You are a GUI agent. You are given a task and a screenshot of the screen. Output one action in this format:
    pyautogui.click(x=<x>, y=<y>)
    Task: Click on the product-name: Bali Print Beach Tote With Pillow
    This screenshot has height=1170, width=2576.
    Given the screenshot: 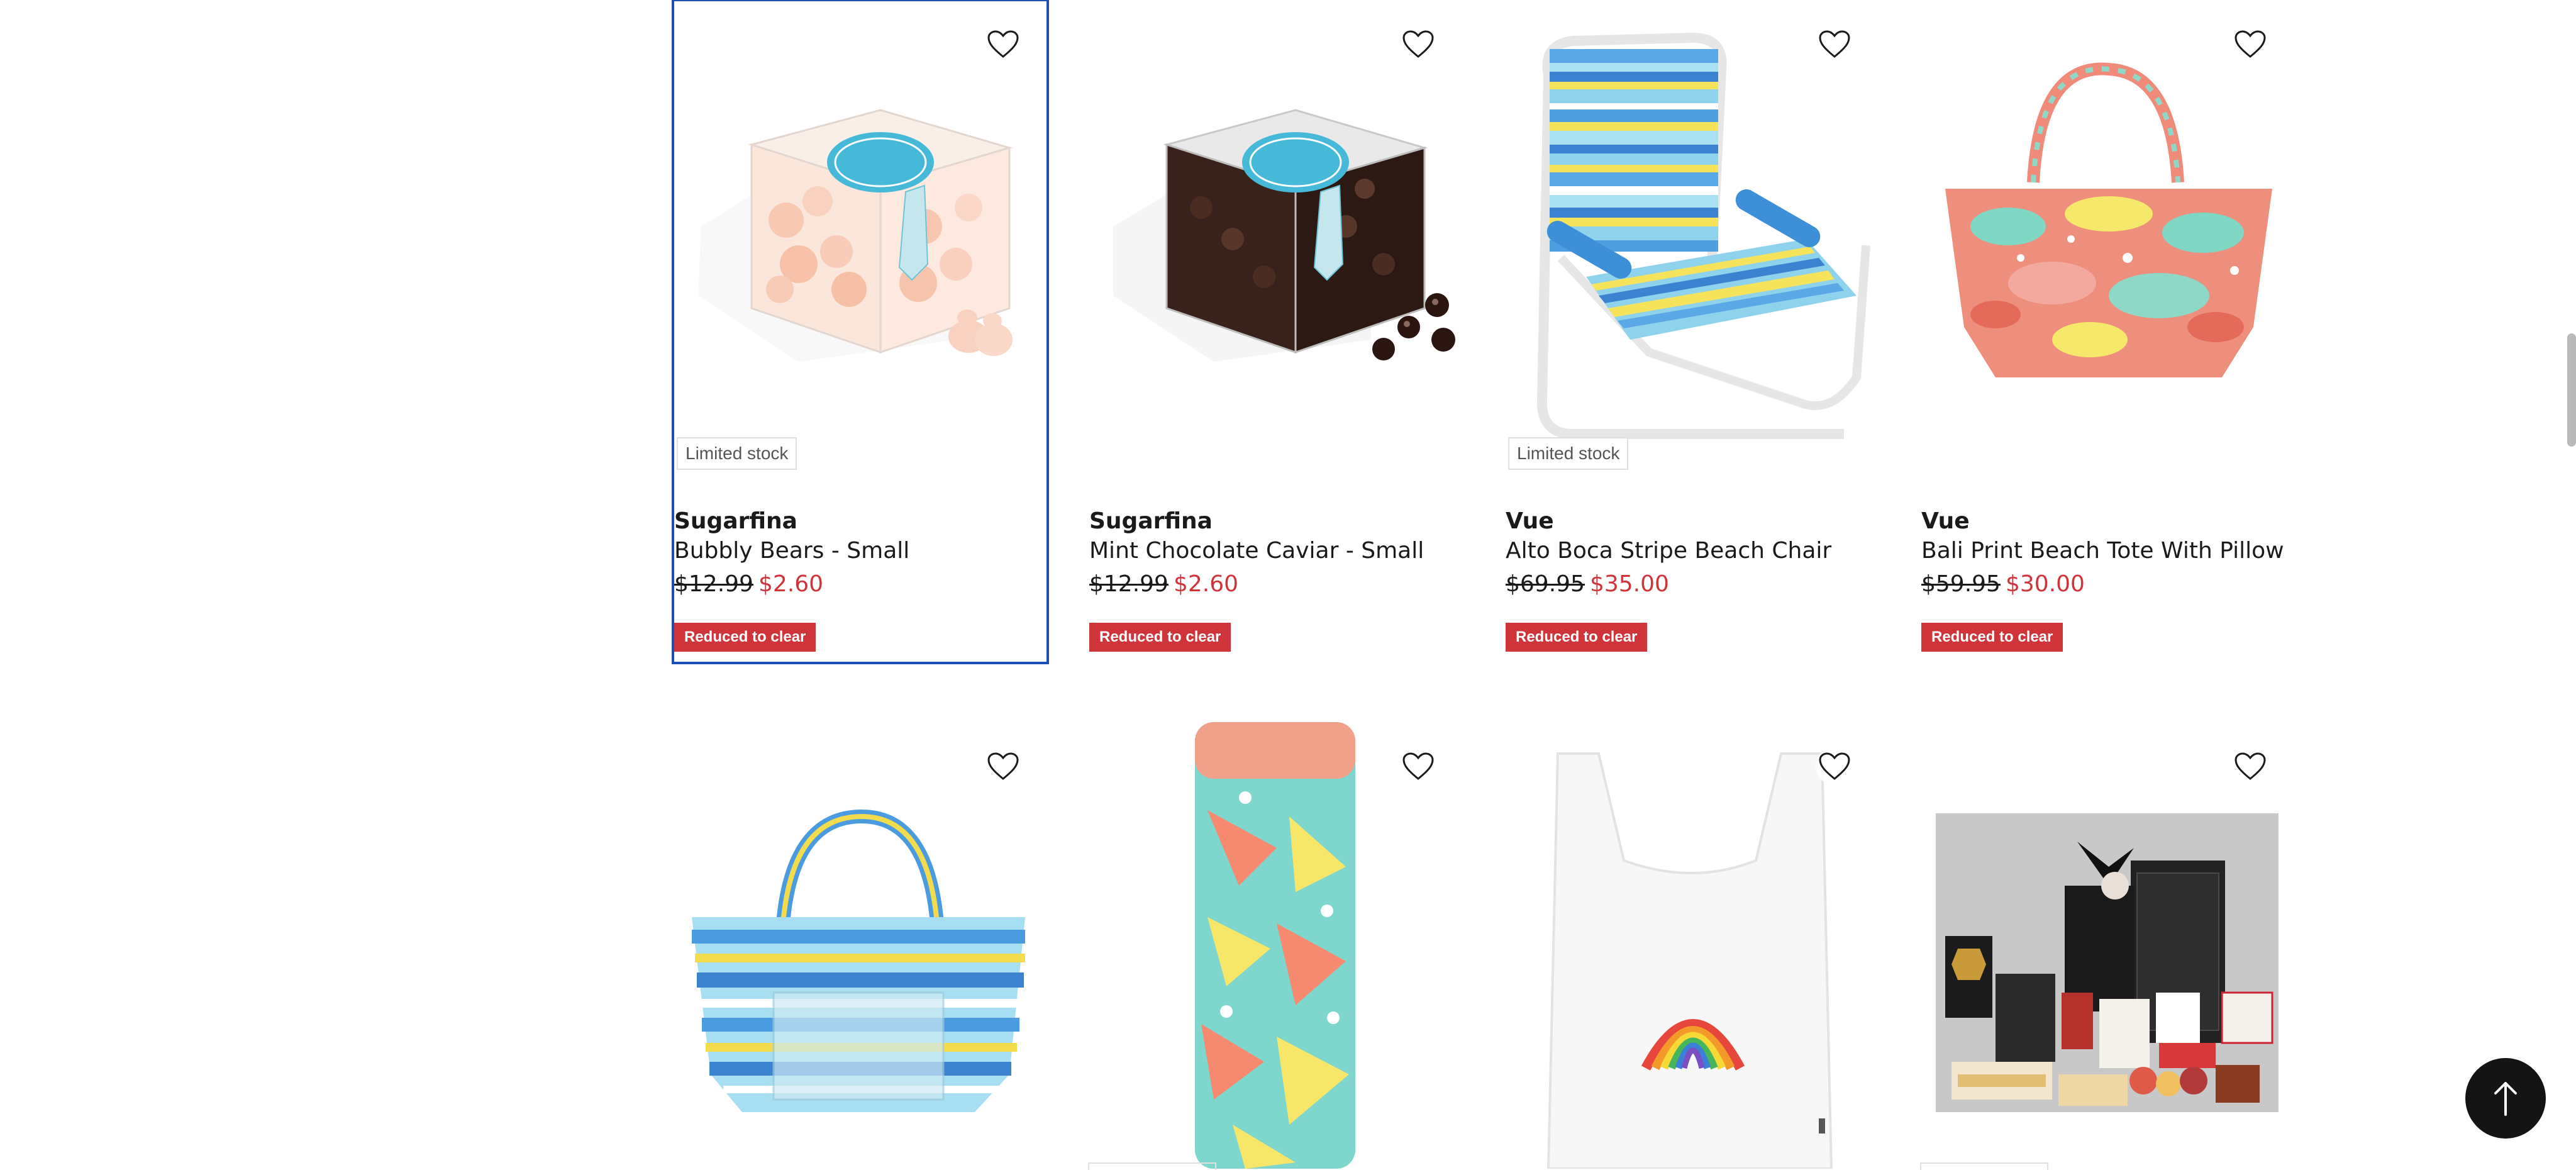 What is the action you would take?
    pyautogui.click(x=2102, y=551)
    